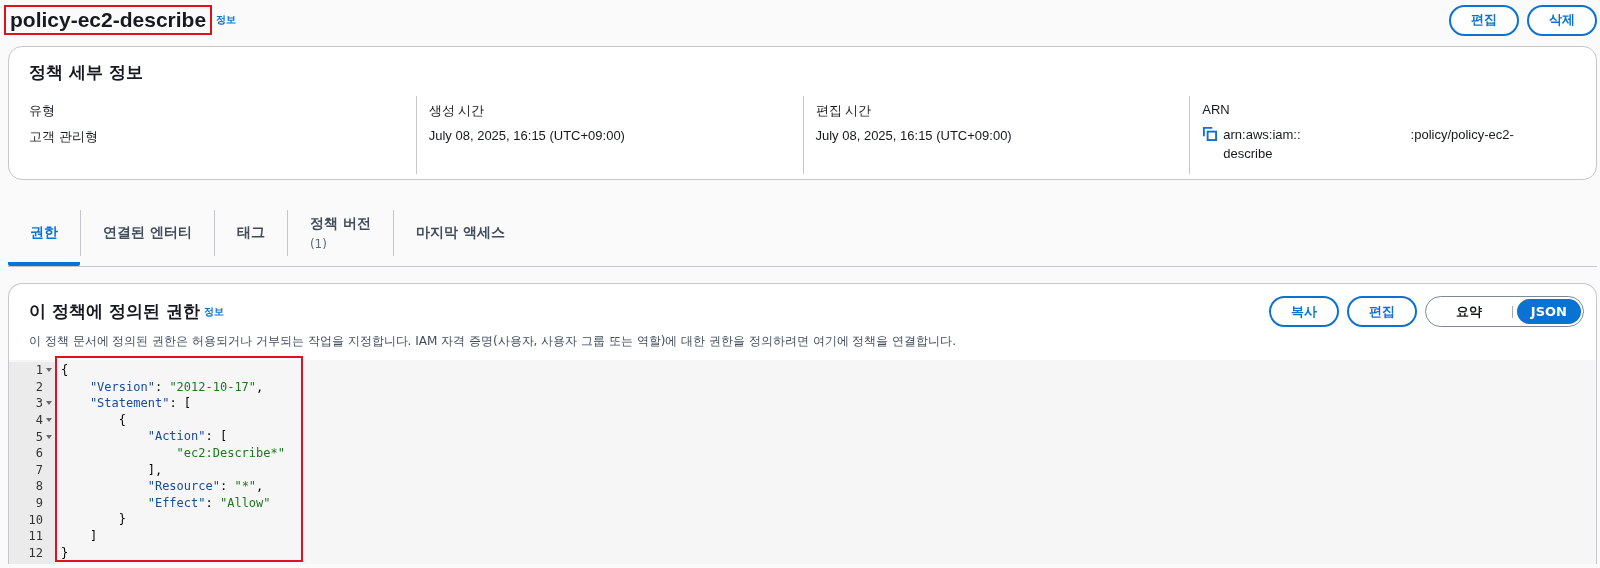 Image resolution: width=1600 pixels, height=568 pixels. I want to click on line-number: 7, so click(39, 469).